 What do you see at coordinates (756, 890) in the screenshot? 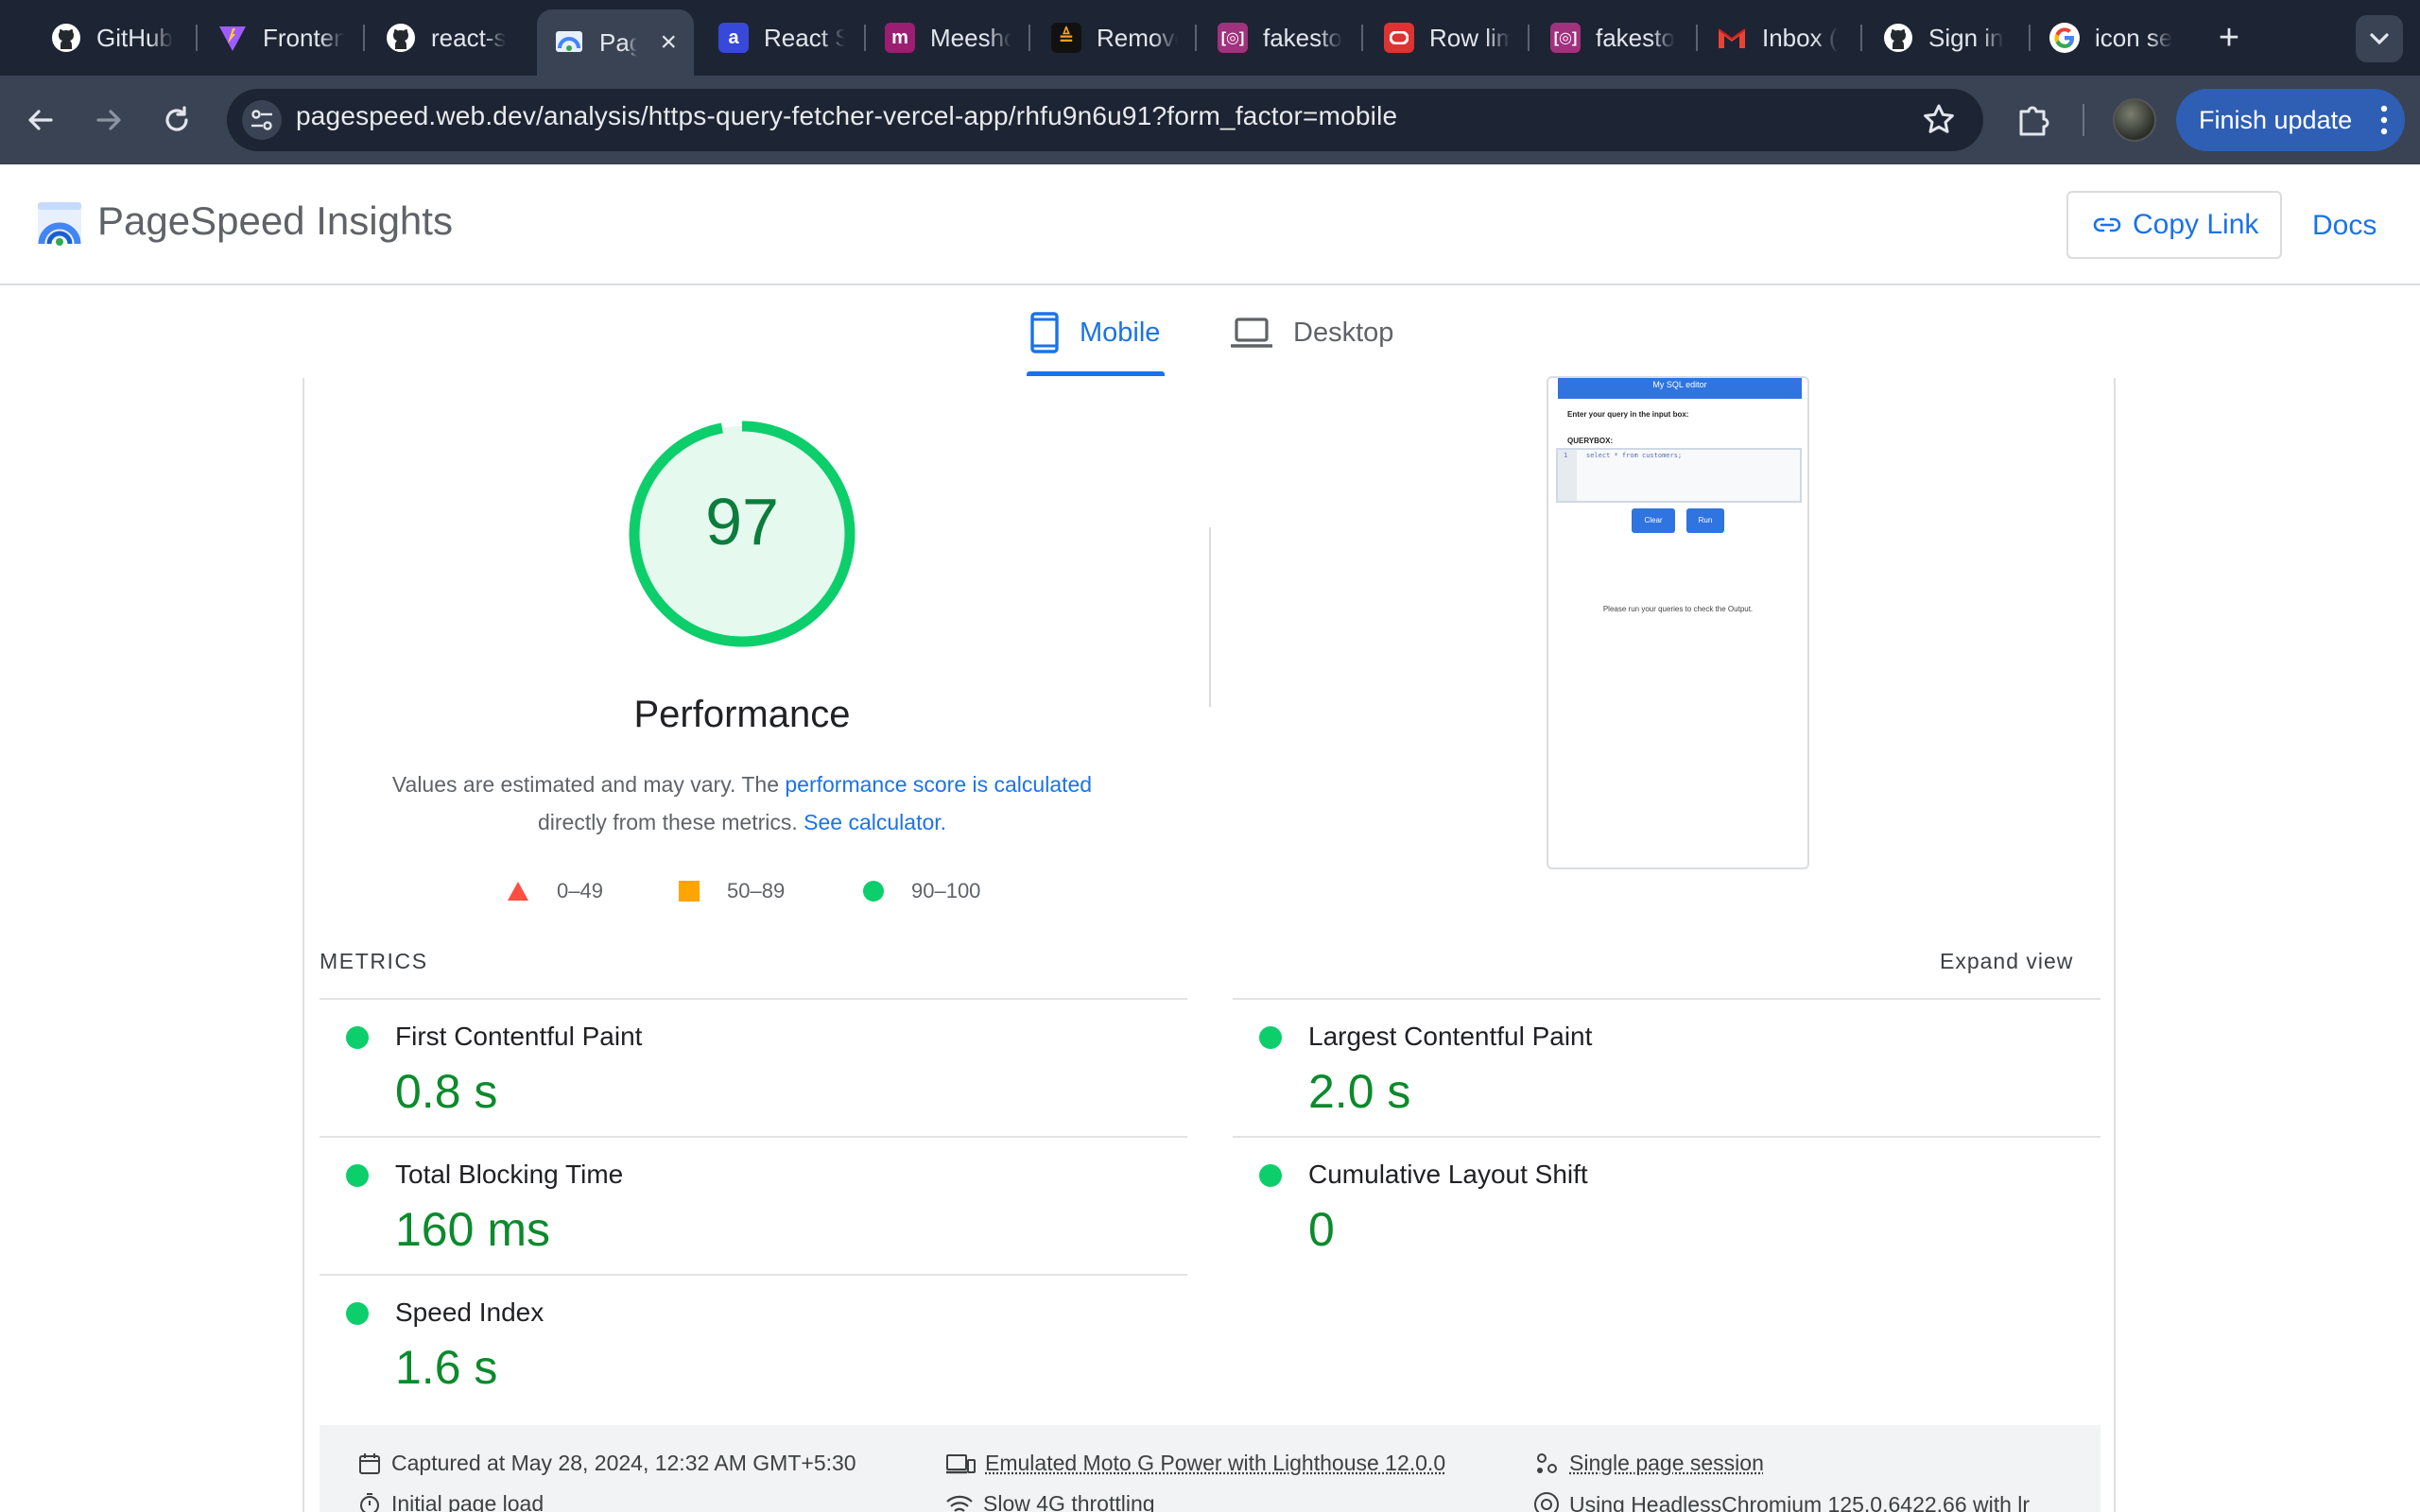
I see `legend-range: 50–89` at bounding box center [756, 890].